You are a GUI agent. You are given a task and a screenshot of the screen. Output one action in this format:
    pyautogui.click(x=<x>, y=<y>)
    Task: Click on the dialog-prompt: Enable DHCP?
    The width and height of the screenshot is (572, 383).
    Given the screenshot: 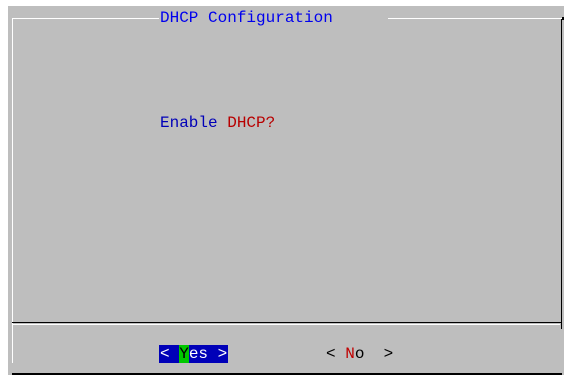 What is the action you would take?
    pyautogui.click(x=217, y=123)
    